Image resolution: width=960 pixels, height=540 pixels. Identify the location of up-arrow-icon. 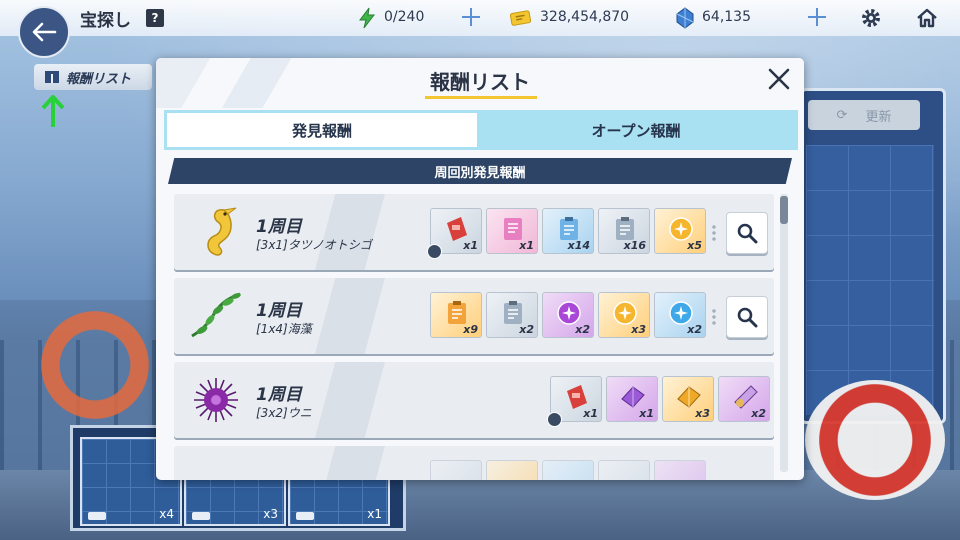
(53, 111).